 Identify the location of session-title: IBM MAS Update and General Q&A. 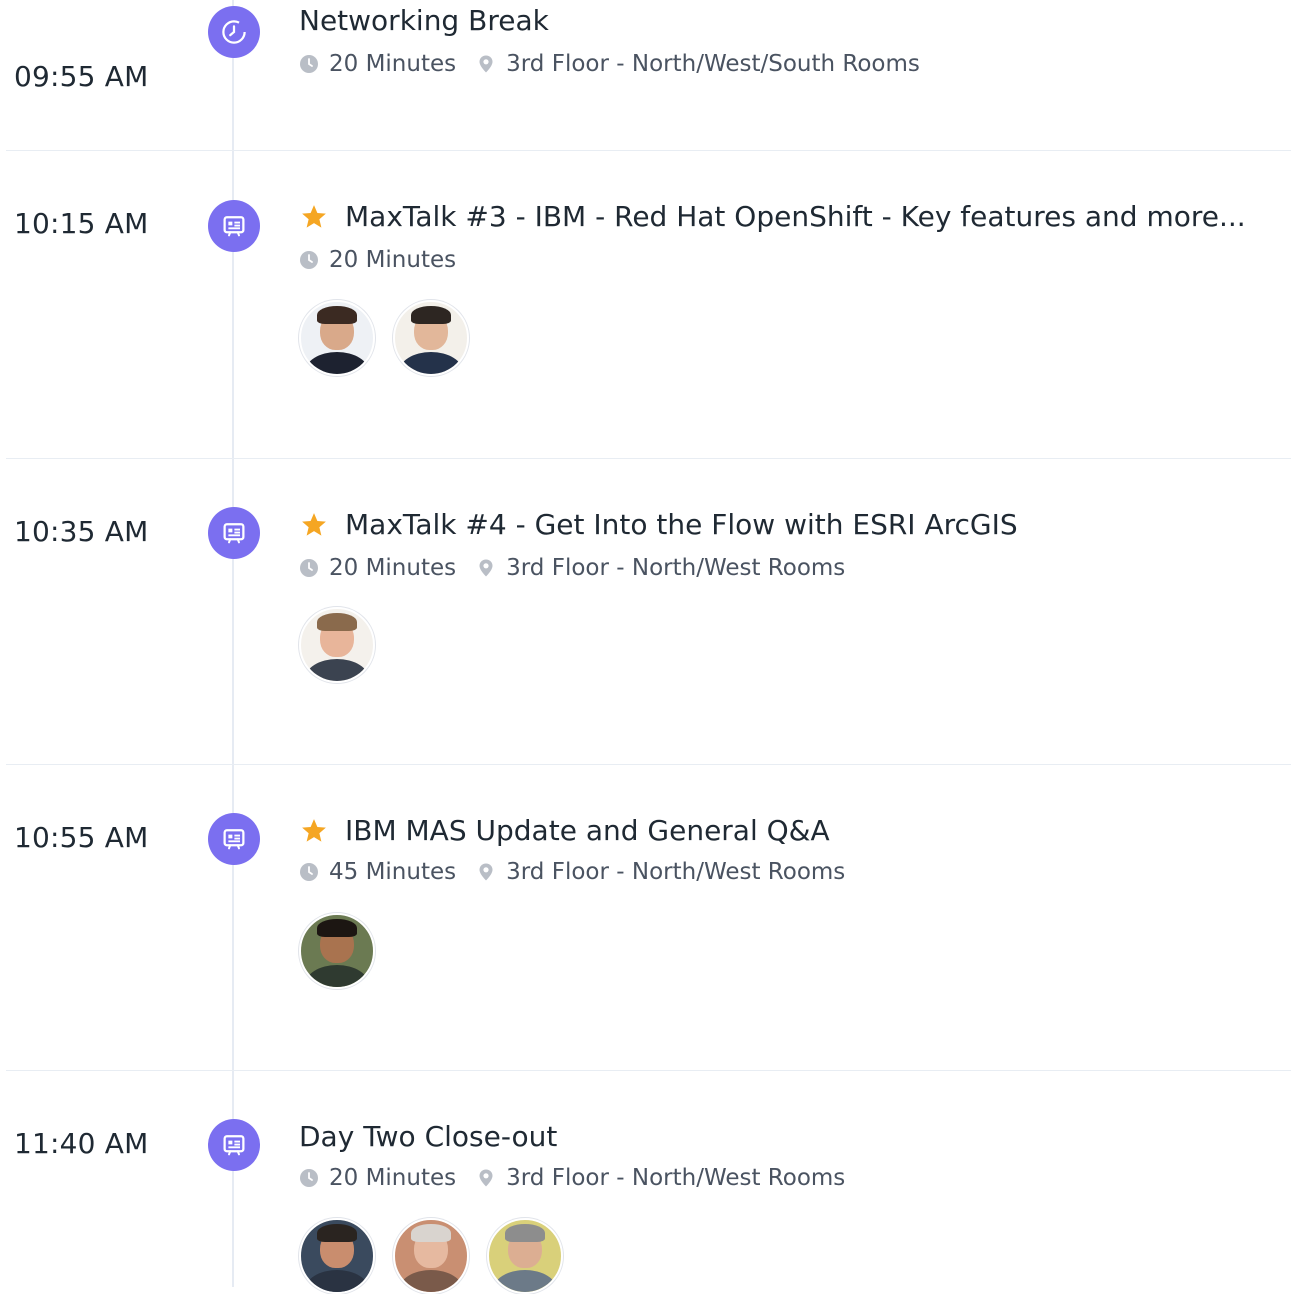
(564, 830).